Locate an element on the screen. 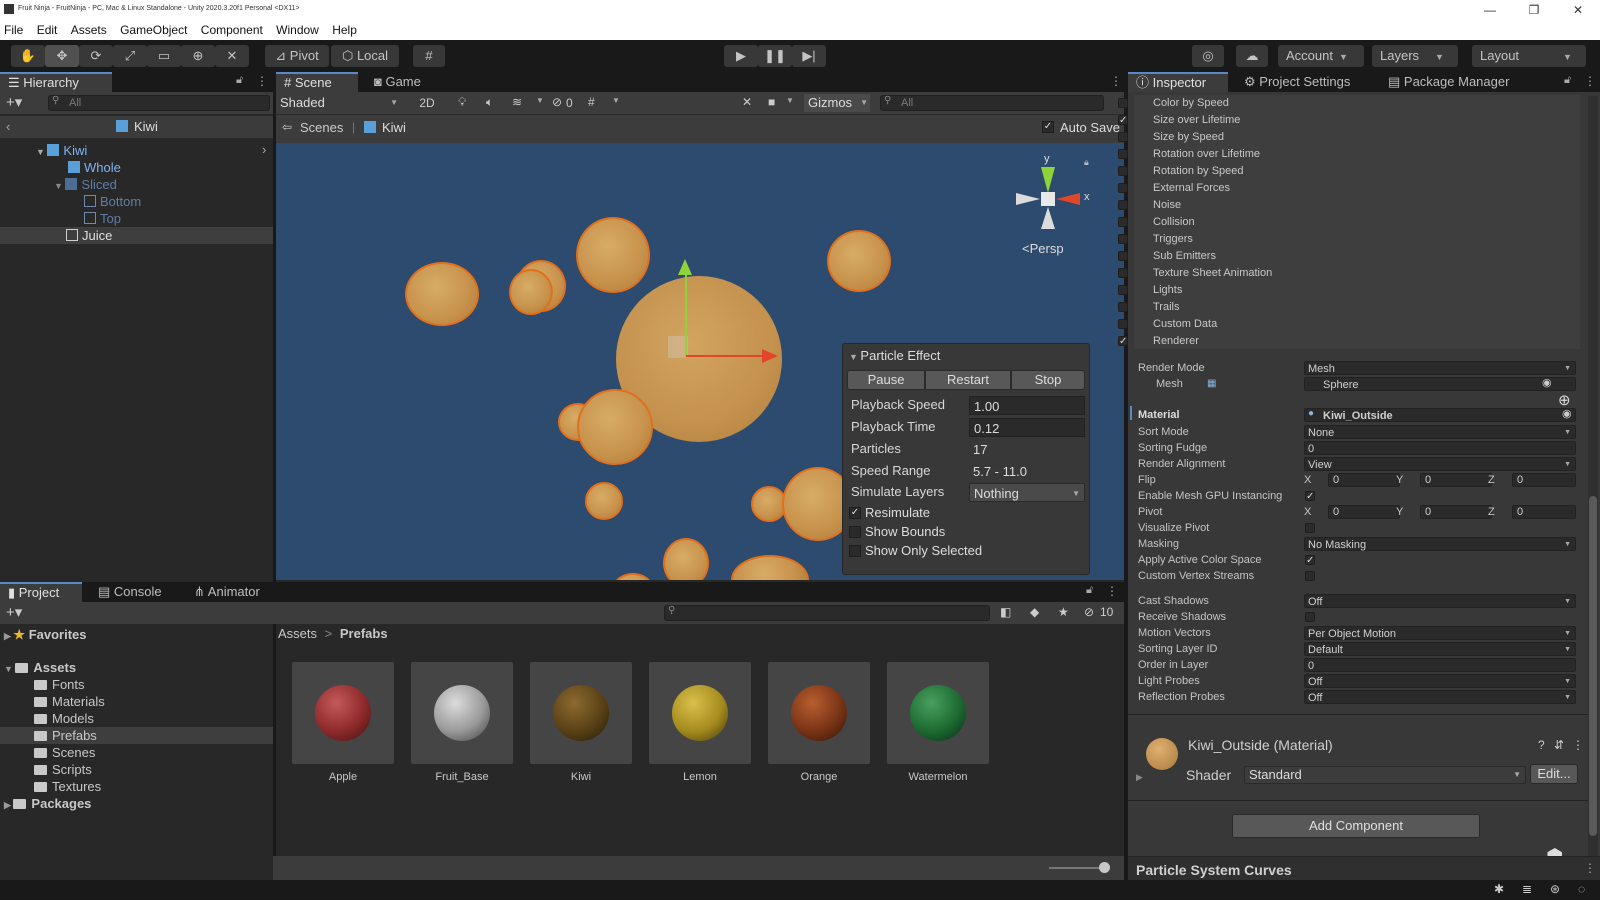  slider-handle is located at coordinates (1104, 867).